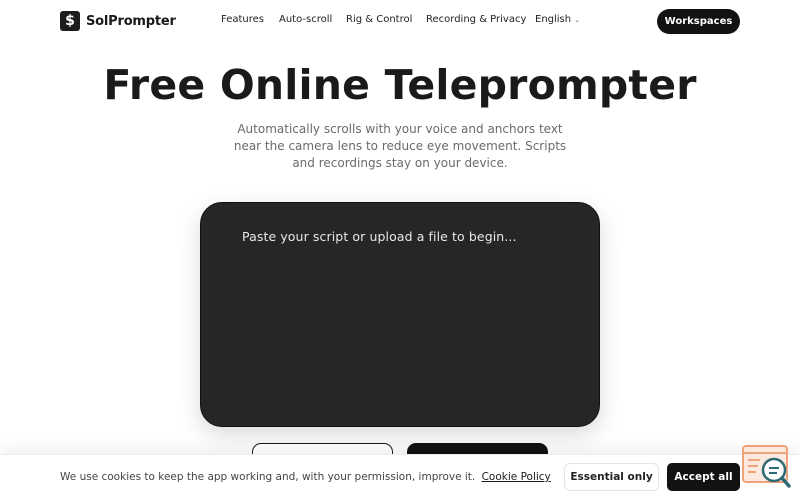  Describe the element at coordinates (516, 477) in the screenshot. I see `cookie-policy-link: Cookie Policy` at that location.